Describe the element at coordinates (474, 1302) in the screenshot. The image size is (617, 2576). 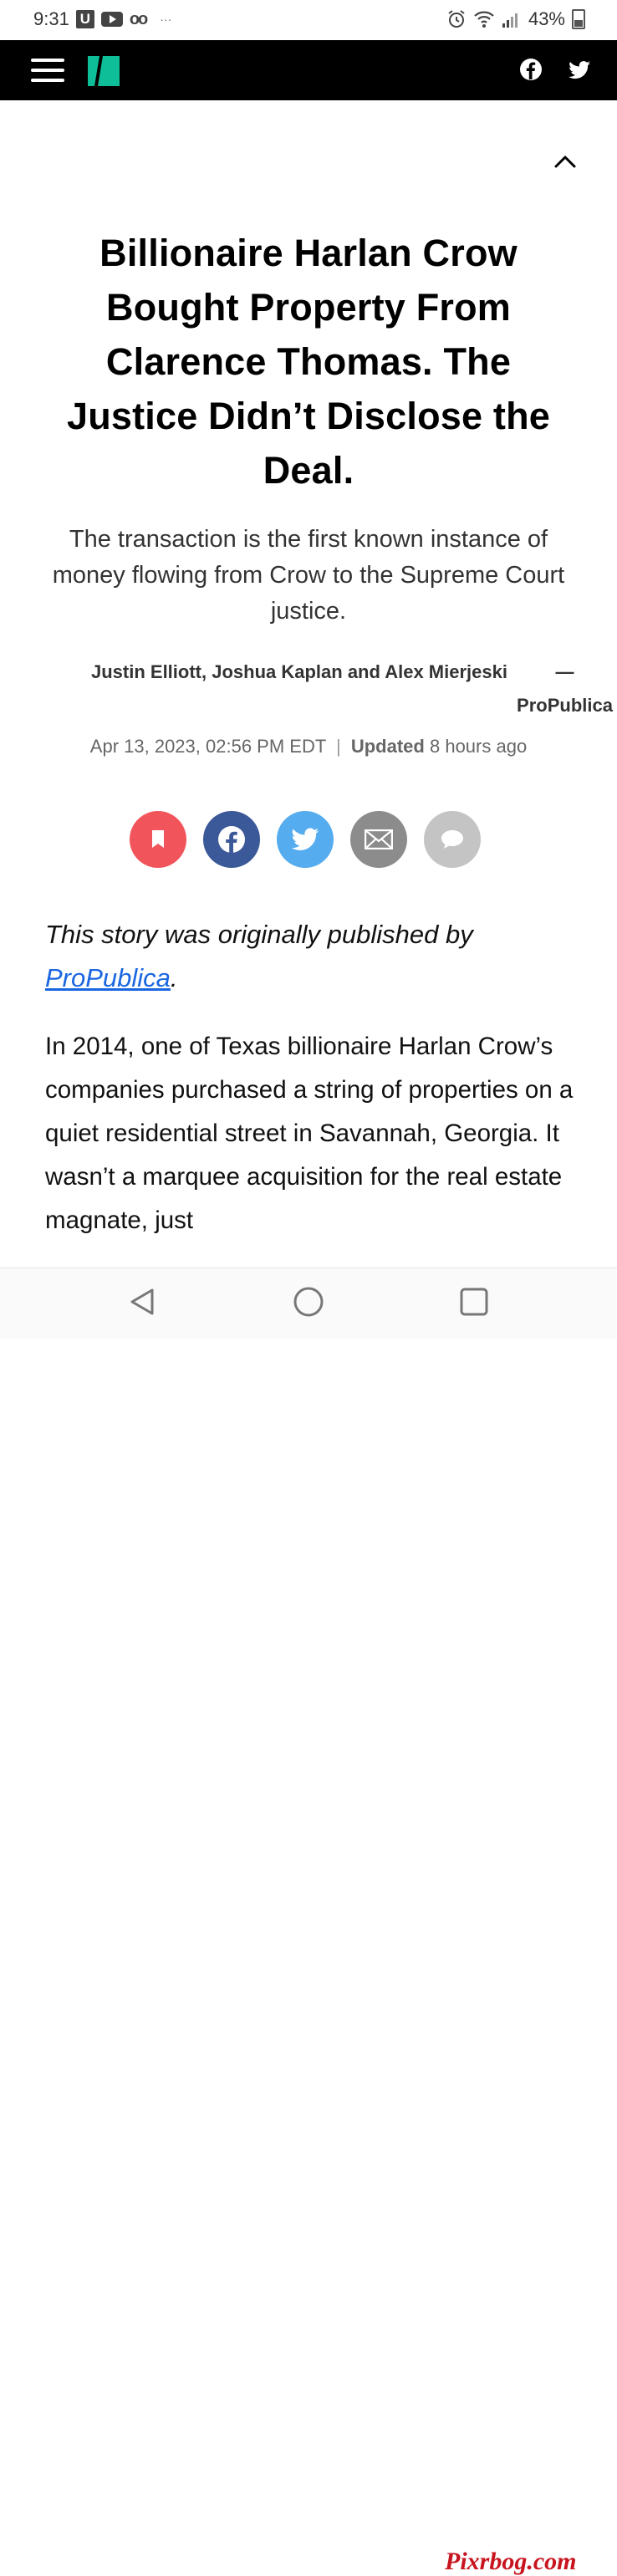
I see `recents-icon` at that location.